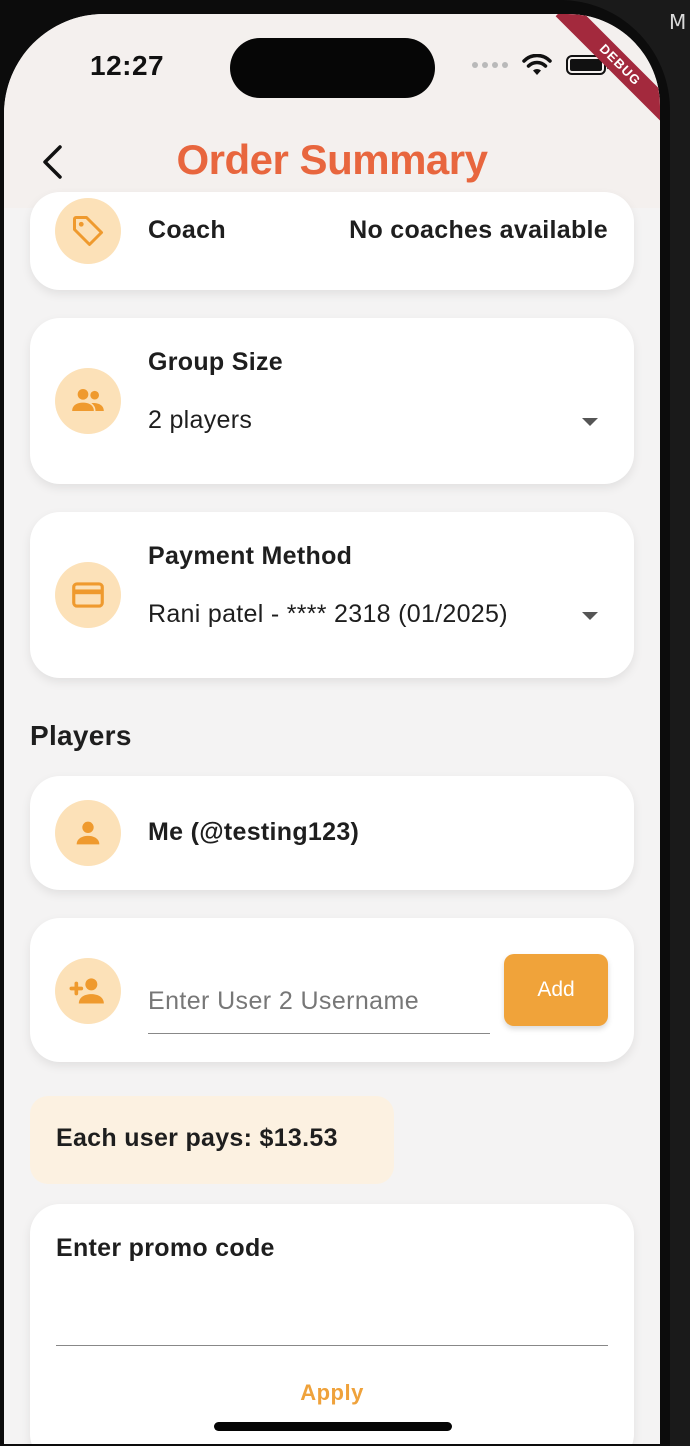  Describe the element at coordinates (81, 735) in the screenshot. I see `players-heading: Players` at that location.